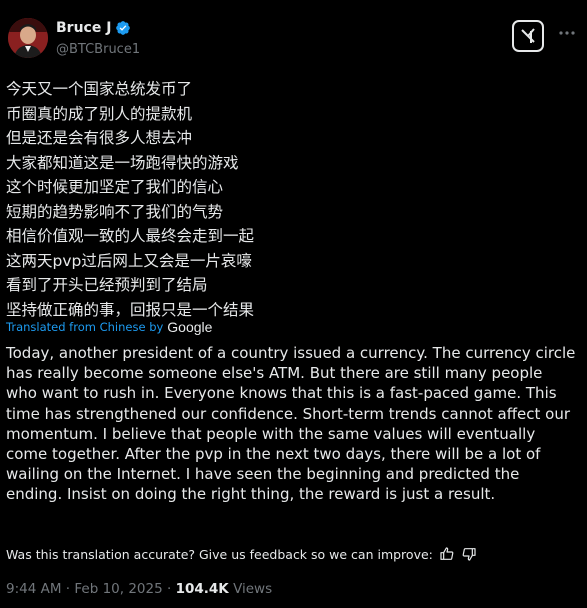  I want to click on translation-attribution: Translated from Chinese by Google, so click(109, 327).